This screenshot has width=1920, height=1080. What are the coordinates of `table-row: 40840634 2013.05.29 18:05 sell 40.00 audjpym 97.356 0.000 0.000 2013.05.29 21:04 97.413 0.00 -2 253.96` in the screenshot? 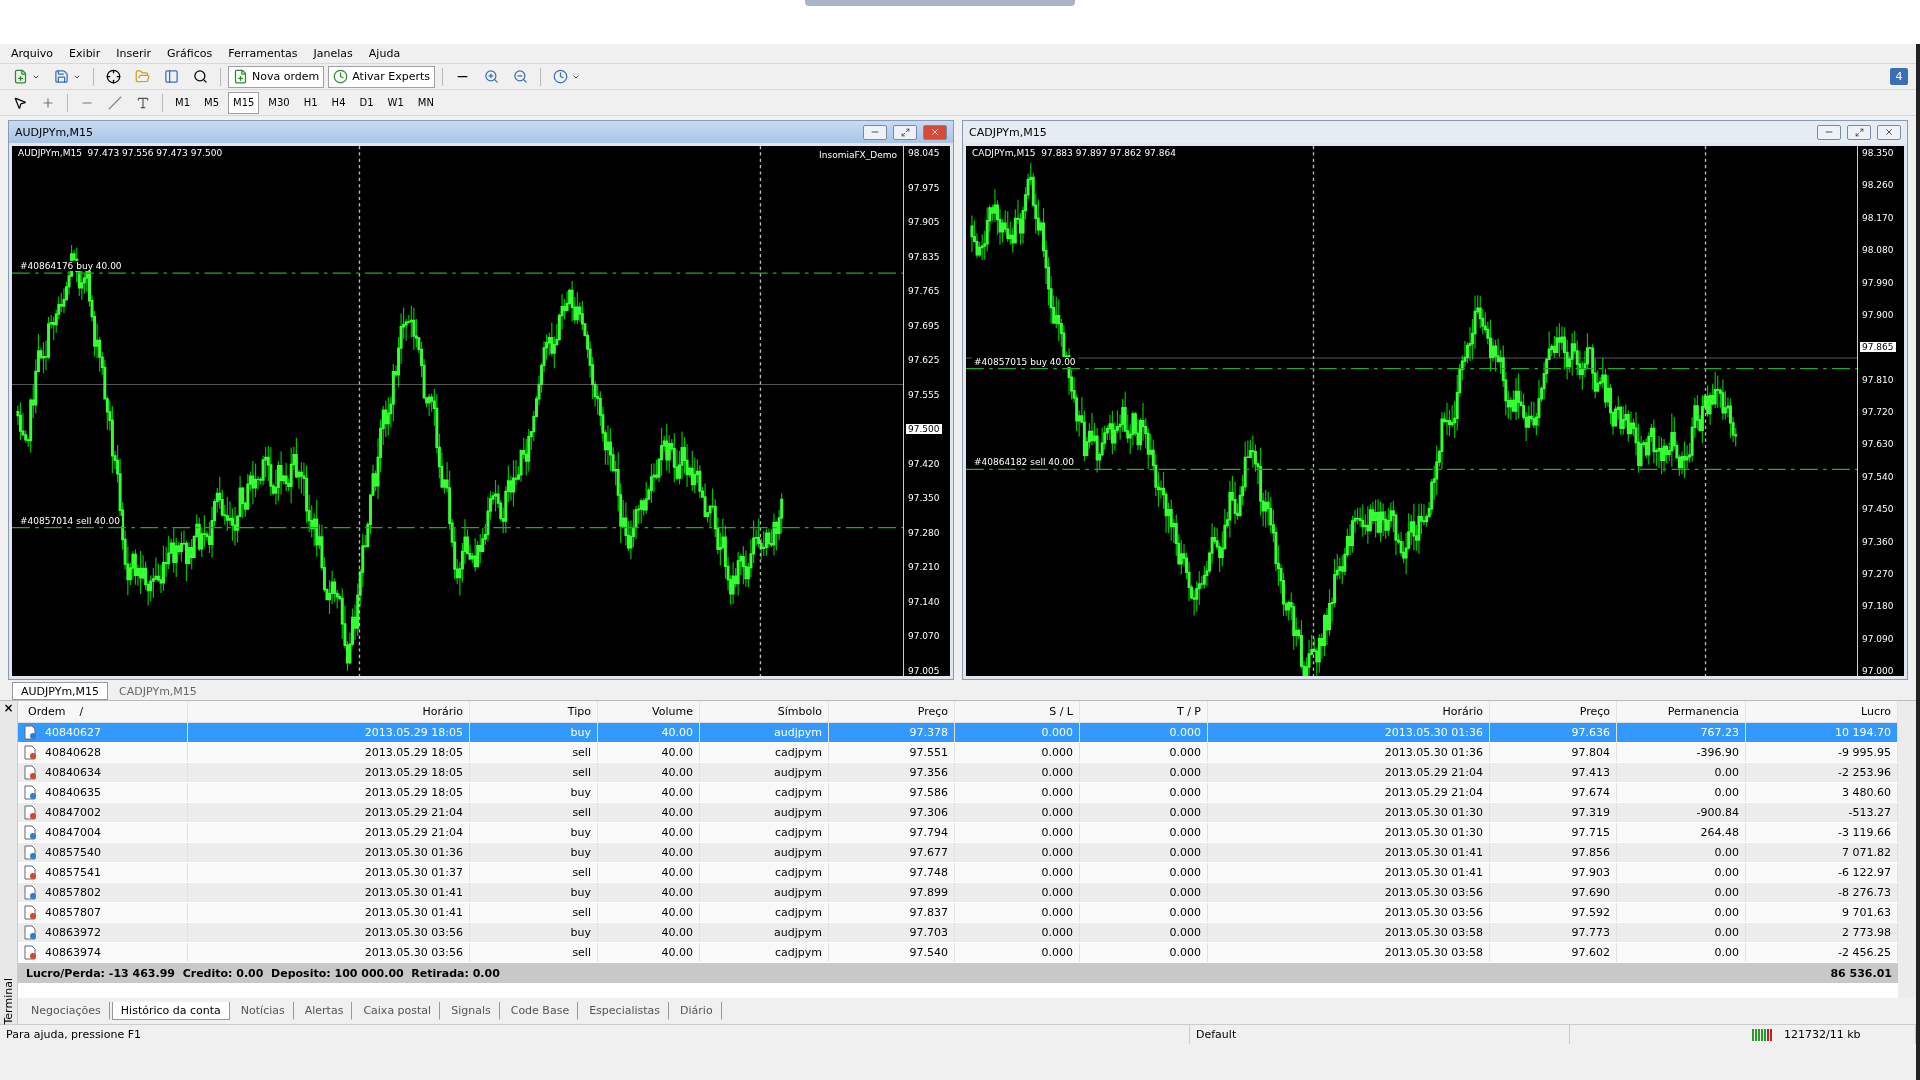 It's located at (958, 773).